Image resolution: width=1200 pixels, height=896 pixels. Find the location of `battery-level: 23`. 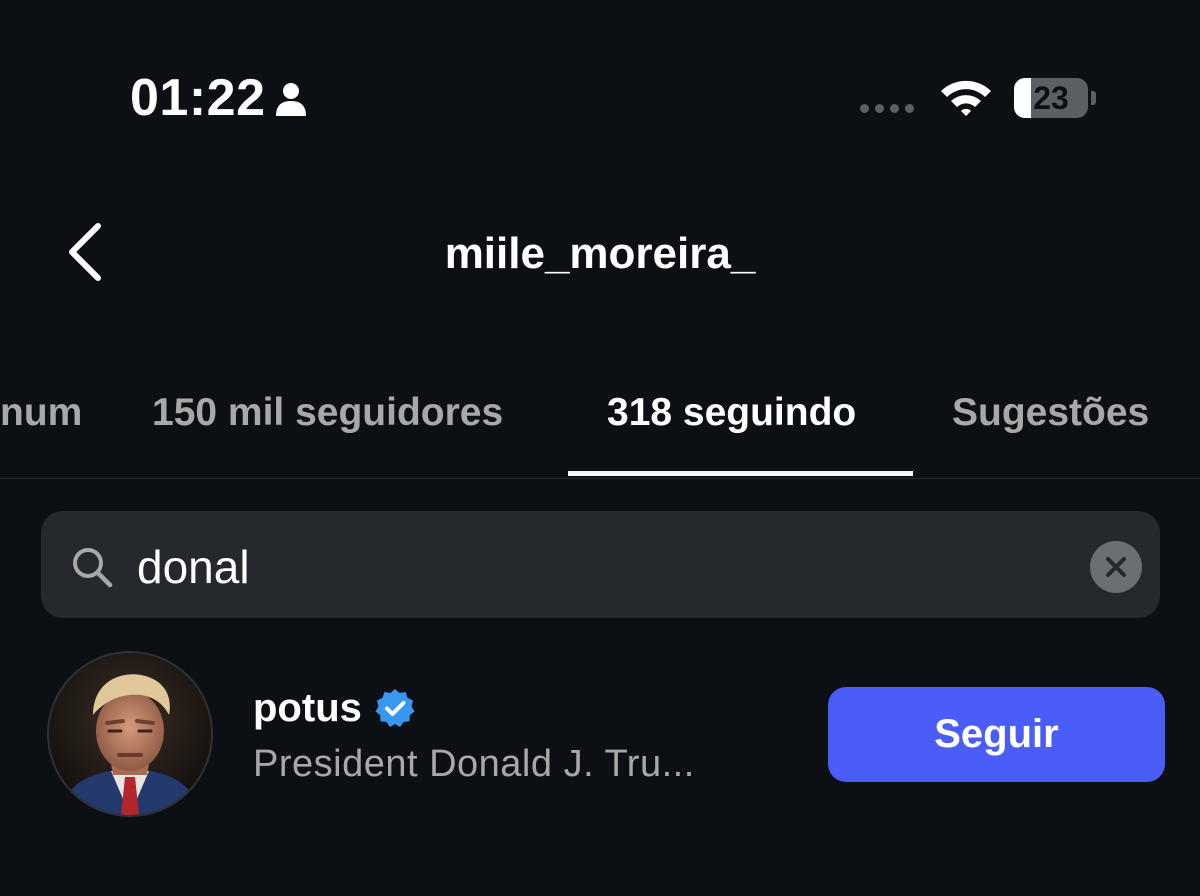

battery-level: 23 is located at coordinates (1051, 98).